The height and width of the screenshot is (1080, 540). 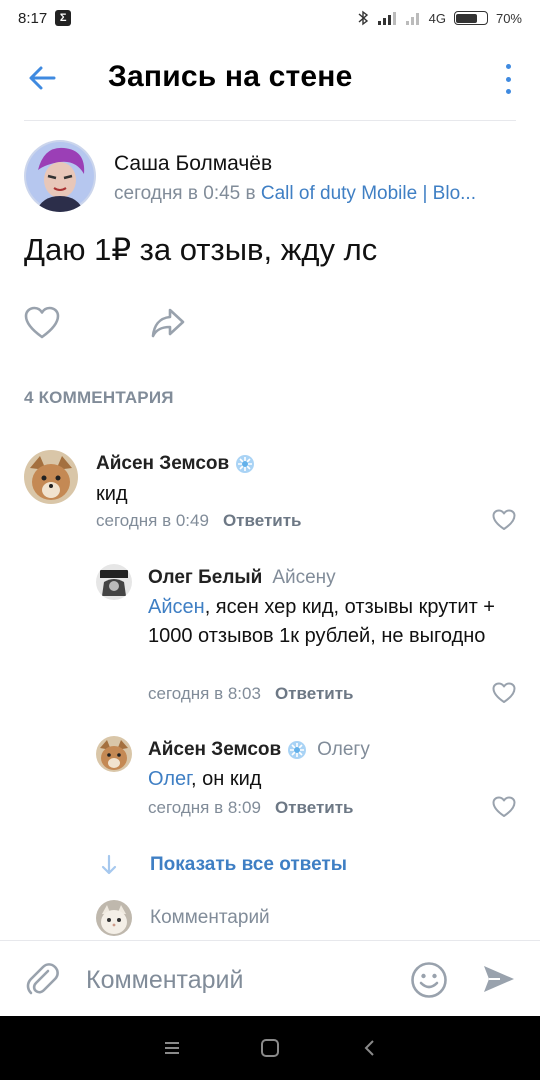 I want to click on status-indicators: 4G 70%, so click(x=439, y=18).